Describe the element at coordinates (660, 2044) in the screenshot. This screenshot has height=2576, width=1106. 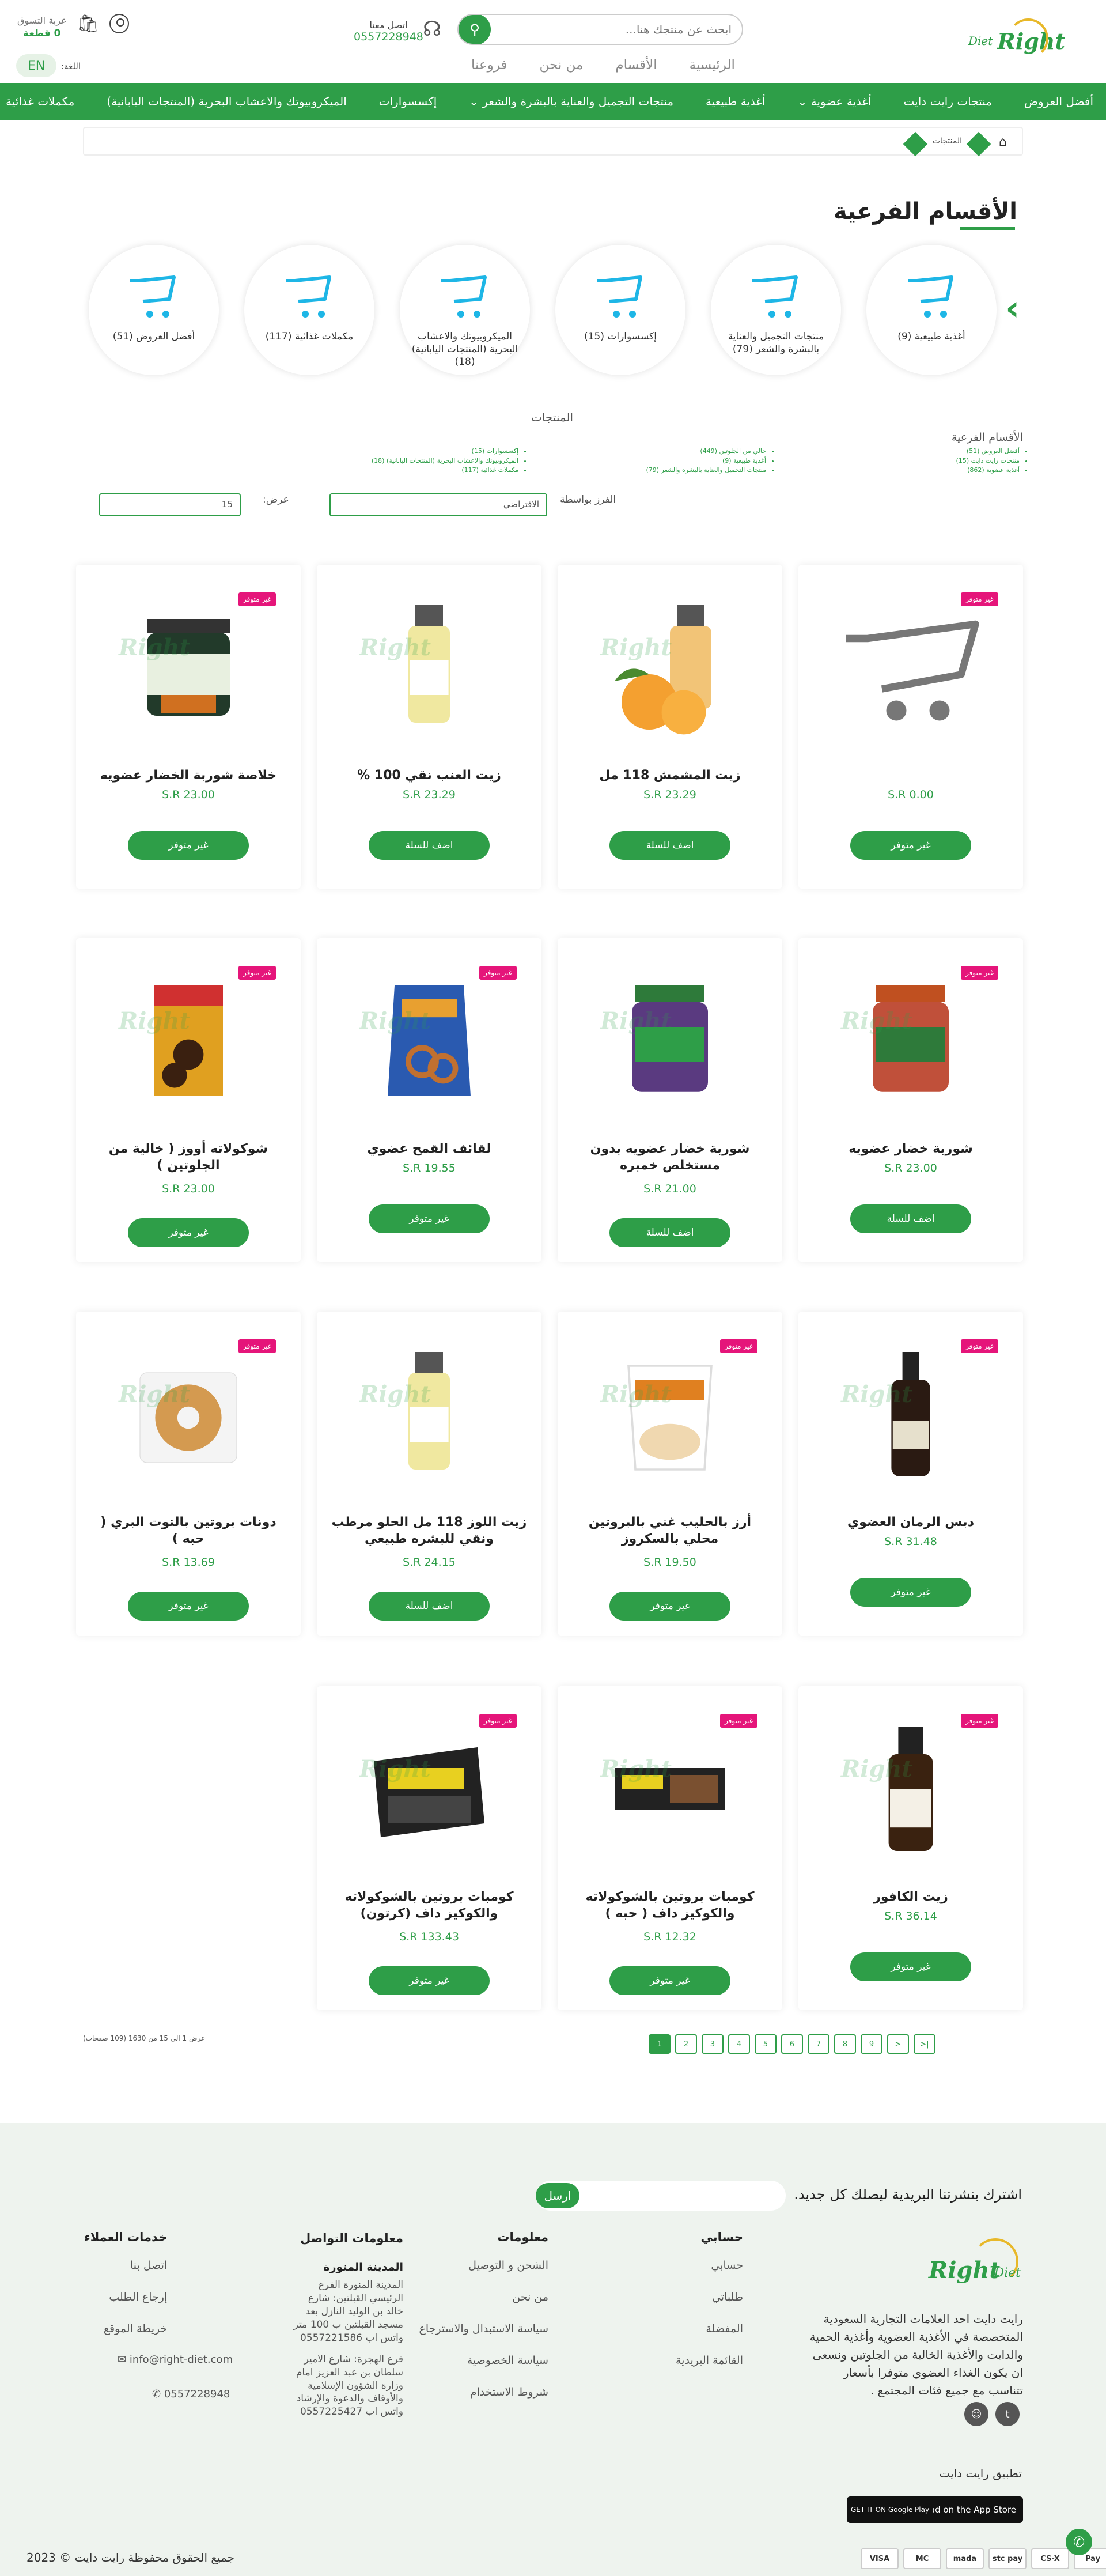
I see `page-button: 1` at that location.